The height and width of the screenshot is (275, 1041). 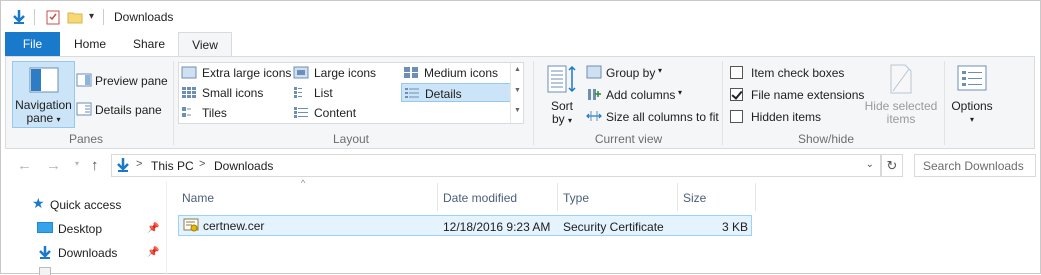 What do you see at coordinates (198, 203) in the screenshot?
I see `column-header-name: Name` at bounding box center [198, 203].